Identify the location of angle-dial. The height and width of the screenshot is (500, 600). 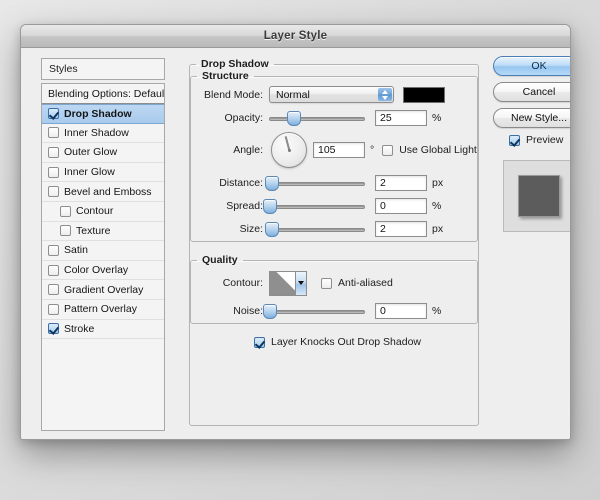
(289, 150).